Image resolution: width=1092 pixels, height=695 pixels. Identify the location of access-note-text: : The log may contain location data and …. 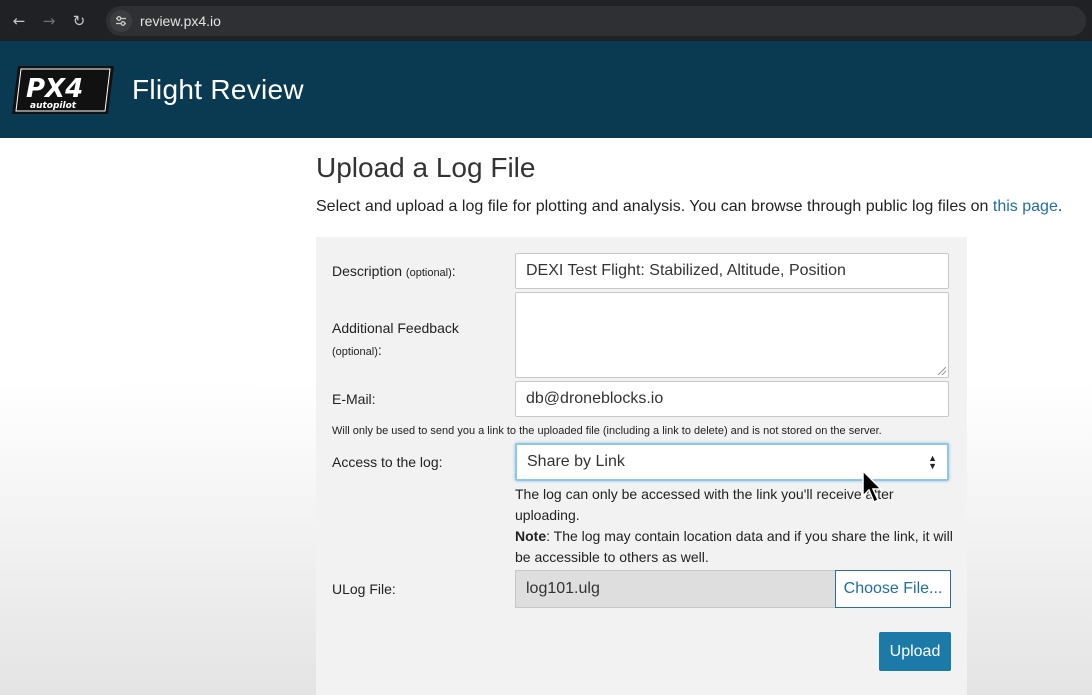
(734, 546).